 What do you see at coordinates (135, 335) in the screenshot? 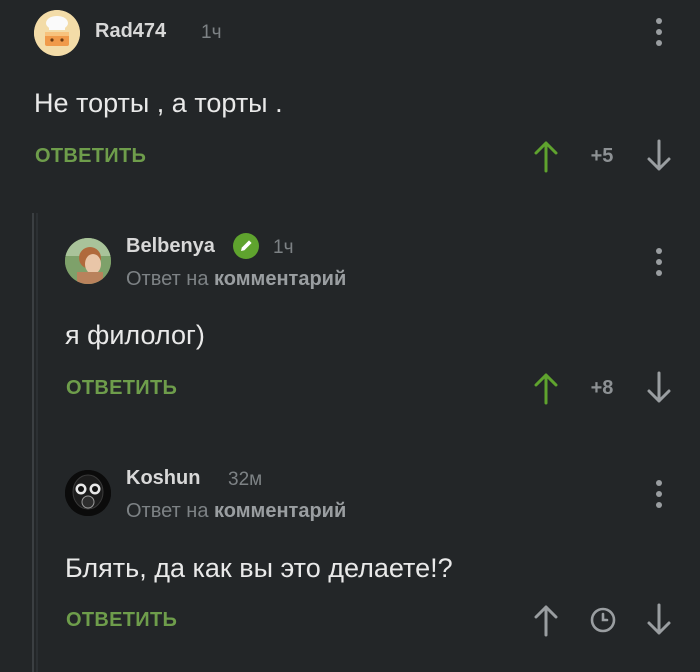
I see `comment-text: я филолог)` at bounding box center [135, 335].